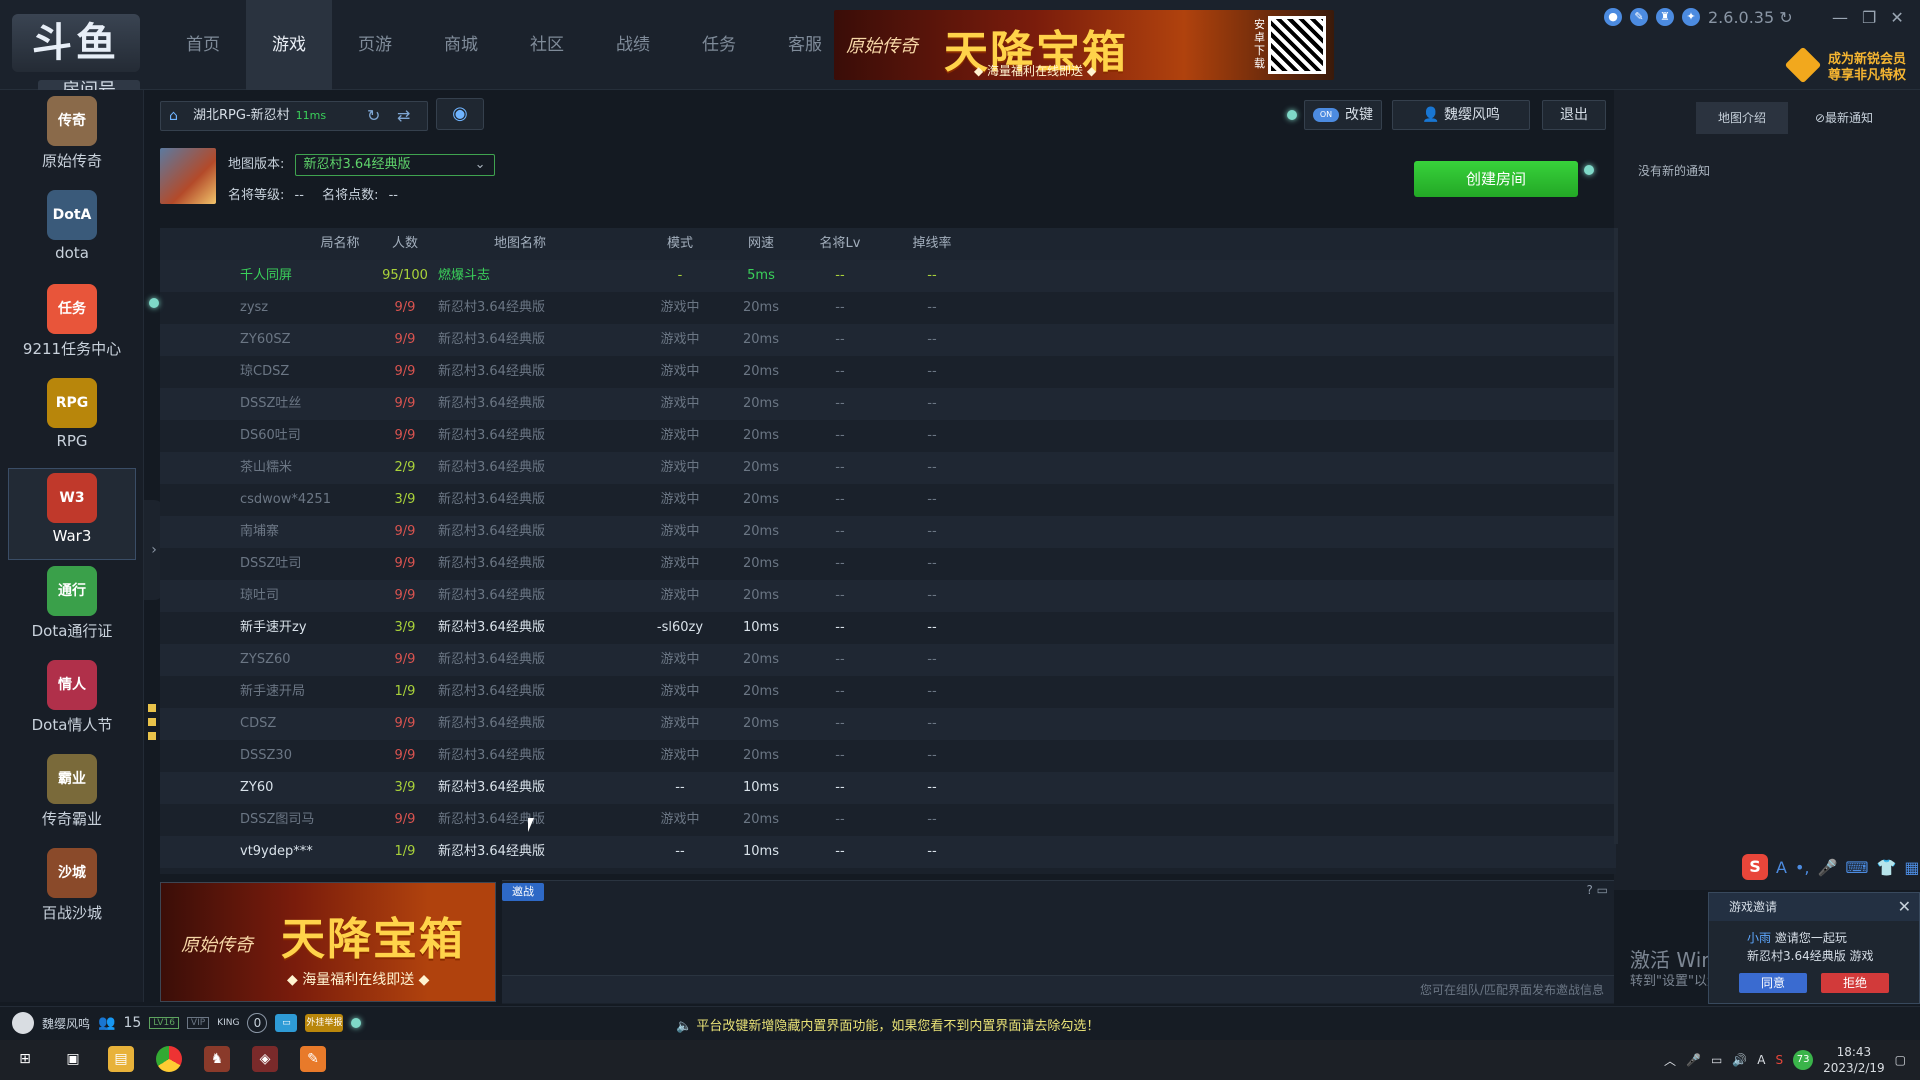  Describe the element at coordinates (324, 1023) in the screenshot. I see `addon-report-badge: 外挂举报` at that location.